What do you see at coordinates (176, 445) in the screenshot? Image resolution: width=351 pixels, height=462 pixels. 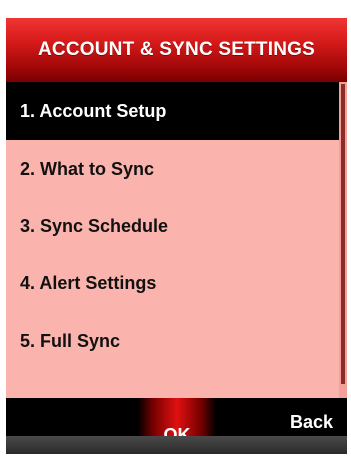 I see `device-bottom-edge` at bounding box center [176, 445].